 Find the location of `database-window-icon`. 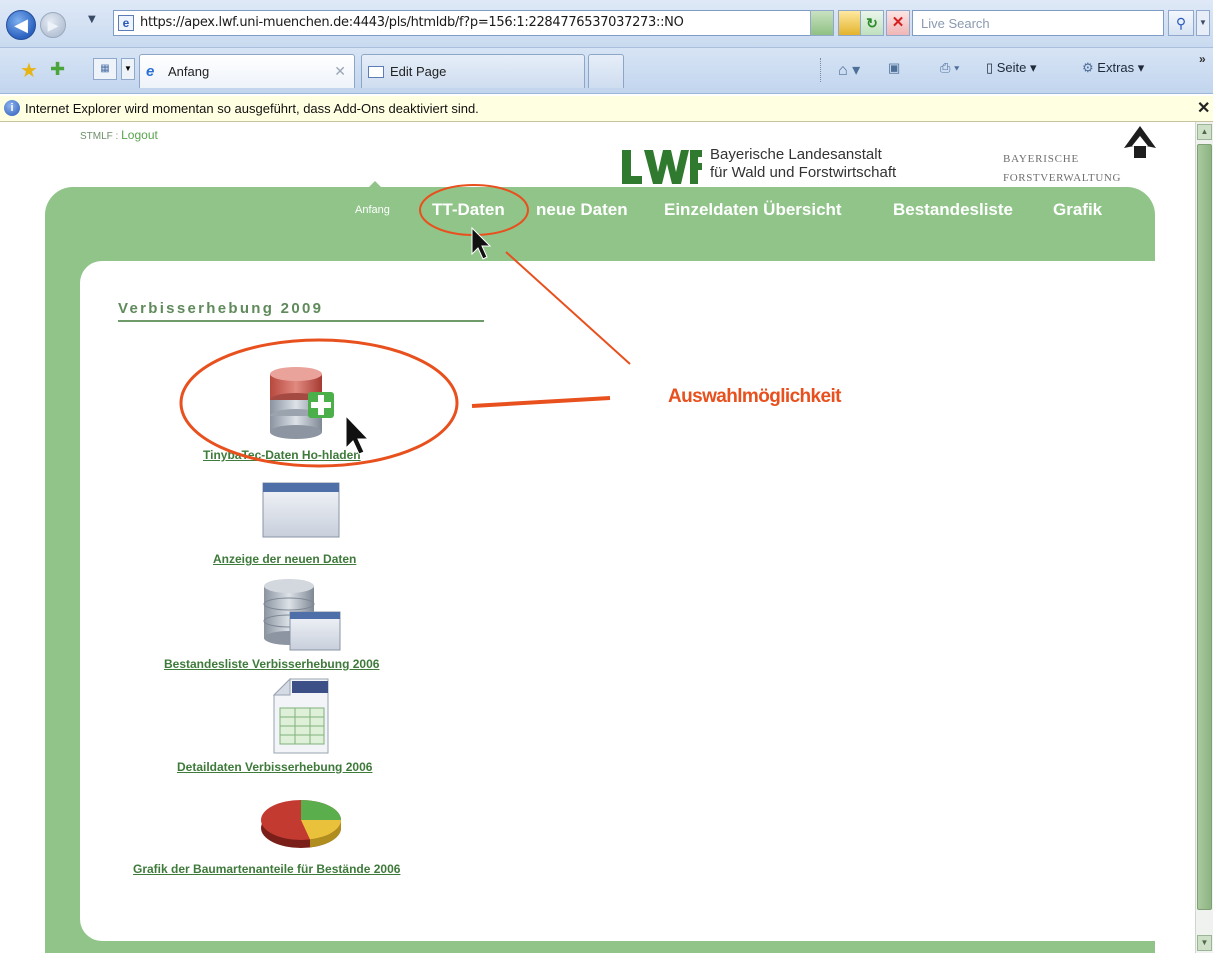

database-window-icon is located at coordinates (302, 615).